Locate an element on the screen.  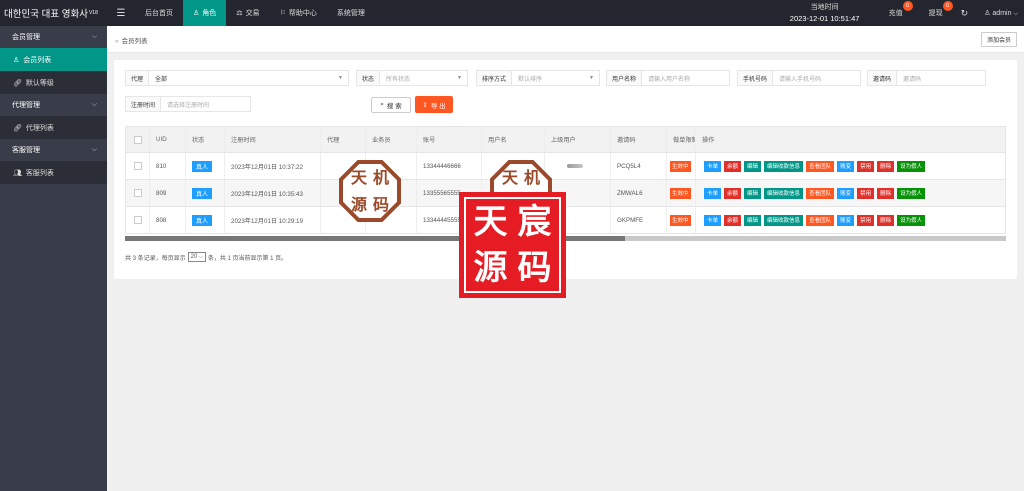
register-time-cell: 2023年12月01日 10:37:22 is located at coordinates (273, 166).